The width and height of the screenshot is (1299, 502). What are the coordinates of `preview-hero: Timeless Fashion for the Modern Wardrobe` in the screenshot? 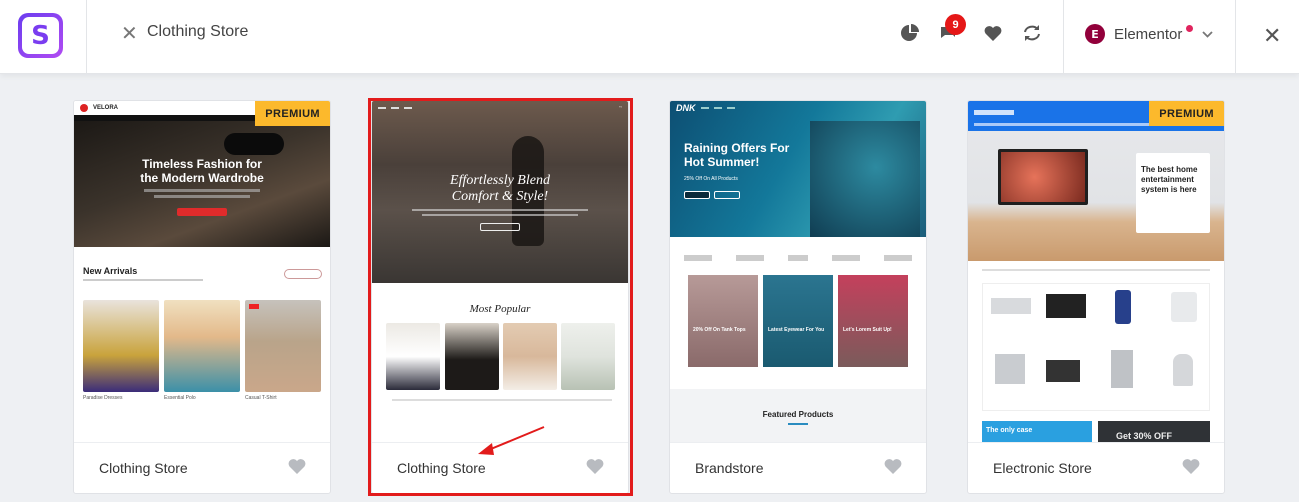 It's located at (202, 181).